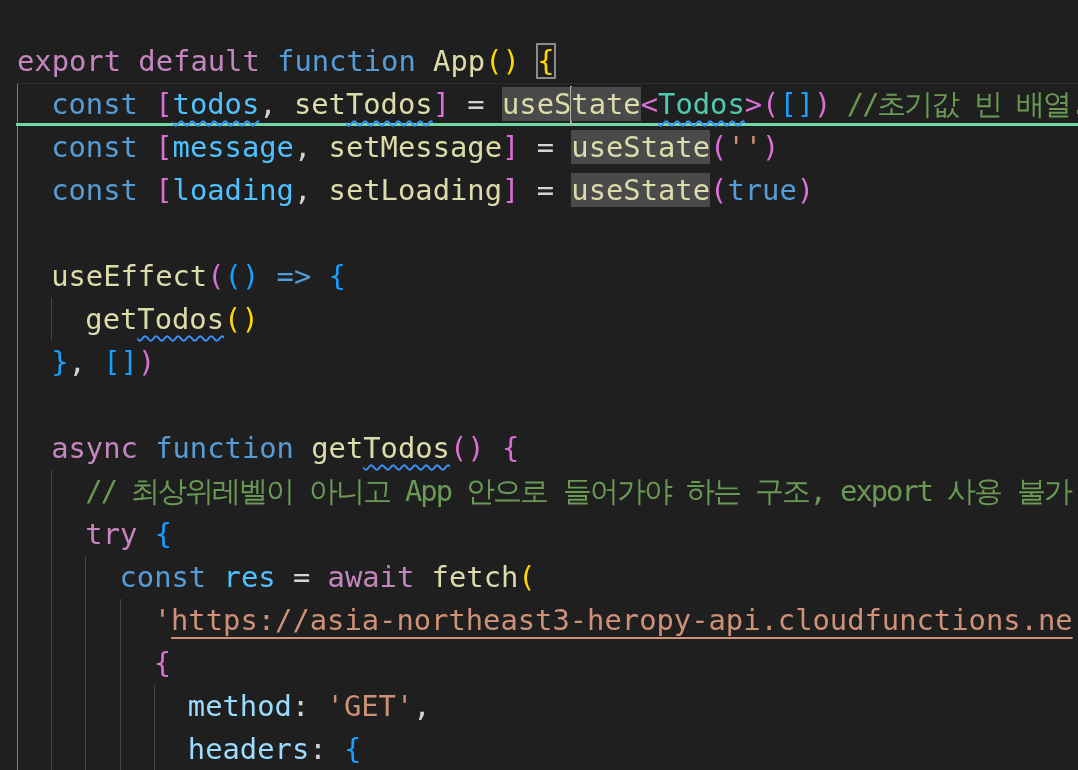 The width and height of the screenshot is (1078, 770). I want to click on keyword: export, so click(69, 61).